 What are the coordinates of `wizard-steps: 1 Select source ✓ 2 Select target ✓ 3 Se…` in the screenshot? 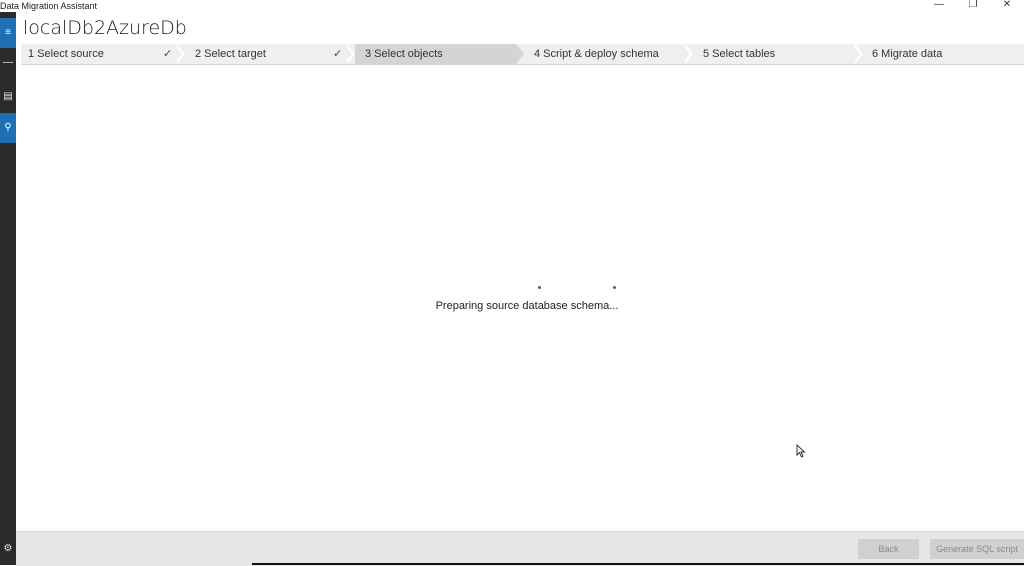 It's located at (522, 54).